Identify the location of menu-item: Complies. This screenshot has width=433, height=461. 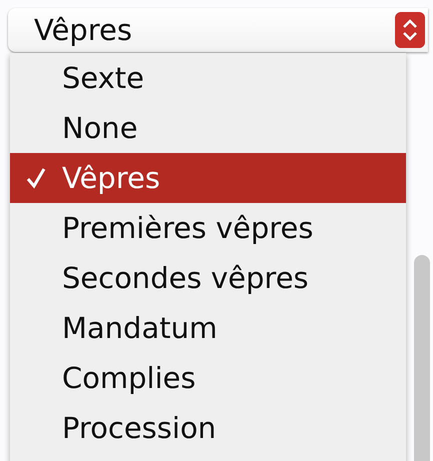
(208, 378).